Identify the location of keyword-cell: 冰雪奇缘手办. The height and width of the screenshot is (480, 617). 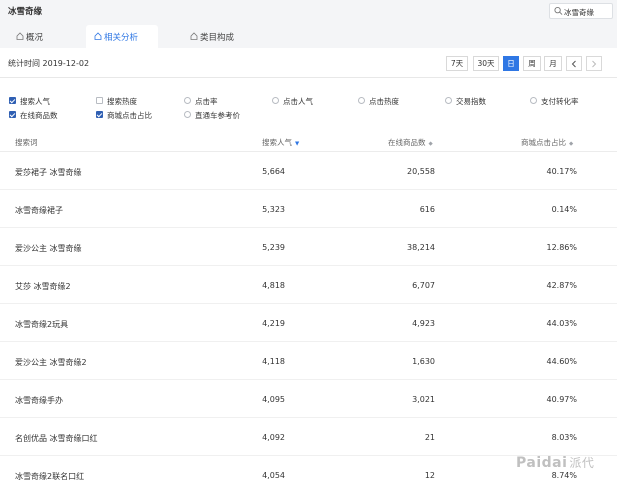
(39, 400).